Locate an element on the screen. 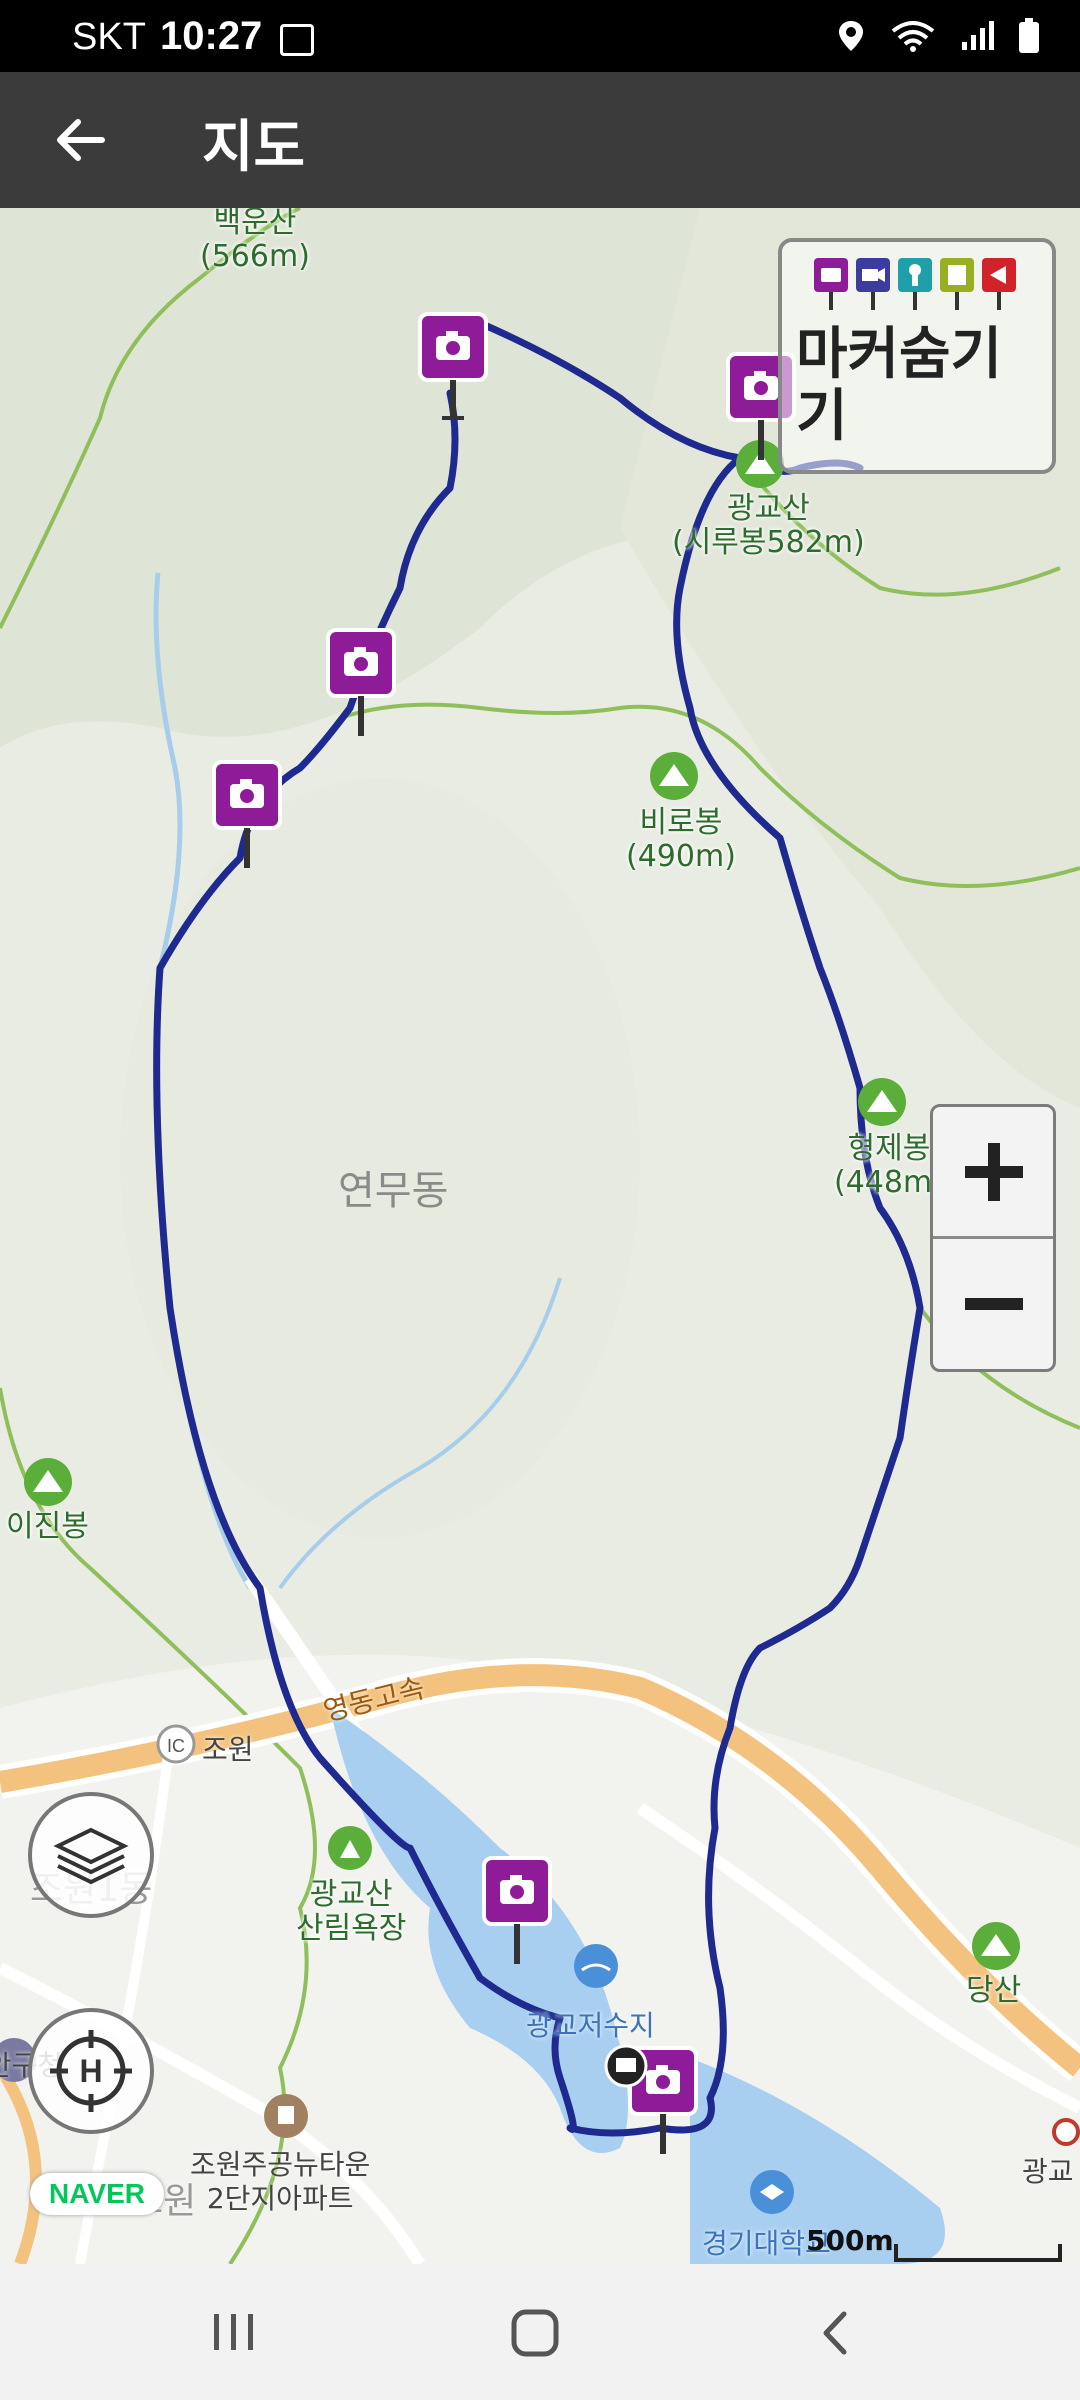  marker-hide-toggle: 마커숨기기 is located at coordinates (917, 356).